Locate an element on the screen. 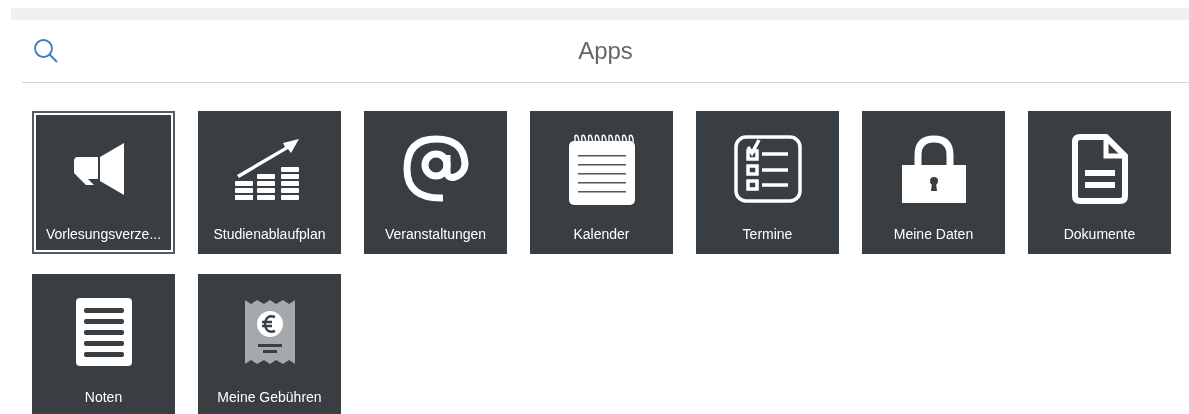  app-tile: Meine Daten is located at coordinates (933, 182).